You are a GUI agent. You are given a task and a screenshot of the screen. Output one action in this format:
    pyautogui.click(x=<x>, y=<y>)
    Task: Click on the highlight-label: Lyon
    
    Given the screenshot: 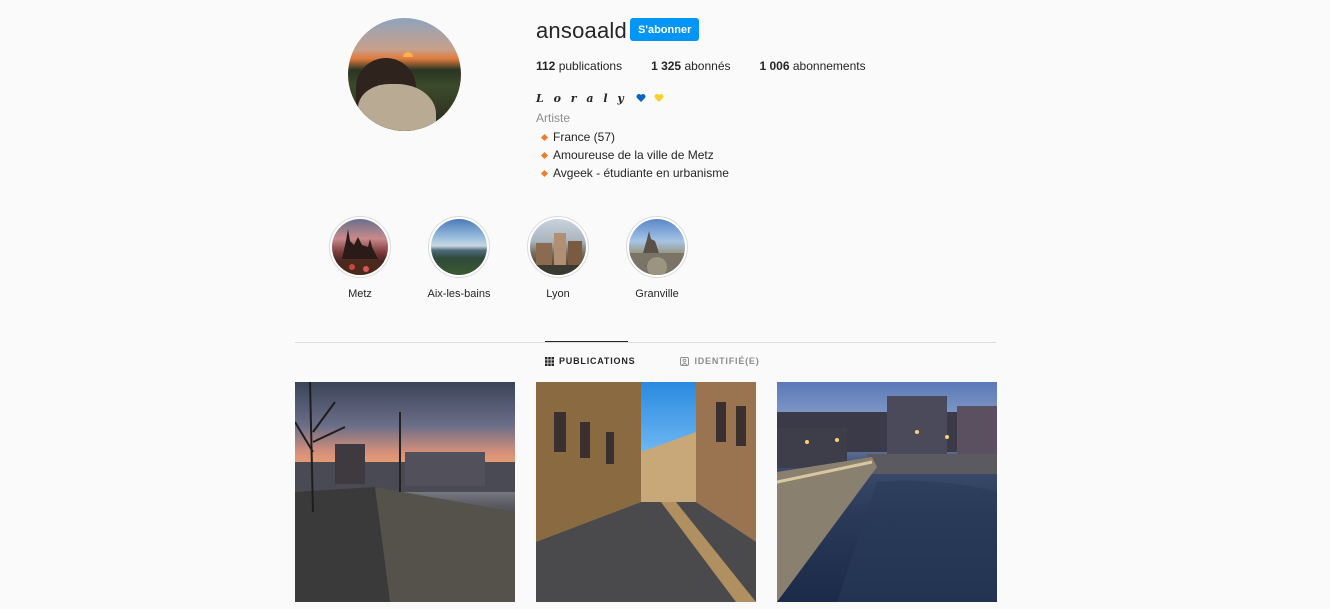 What is the action you would take?
    pyautogui.click(x=558, y=294)
    